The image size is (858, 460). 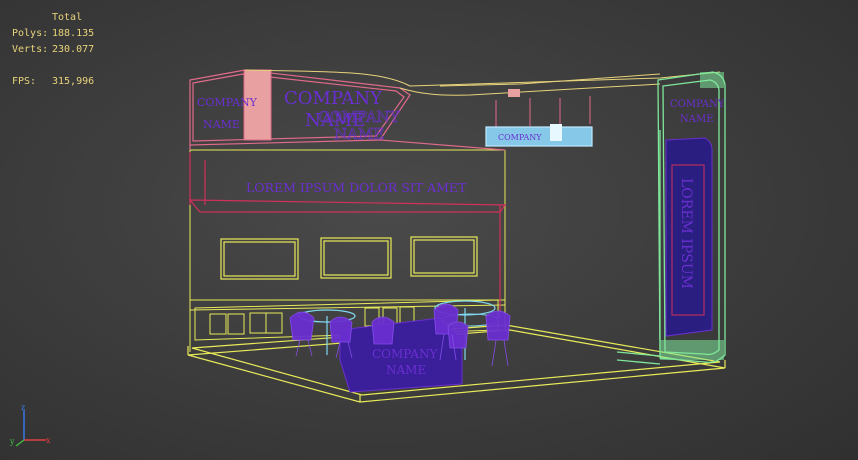 What do you see at coordinates (514, 93) in the screenshot?
I see `roof-spot` at bounding box center [514, 93].